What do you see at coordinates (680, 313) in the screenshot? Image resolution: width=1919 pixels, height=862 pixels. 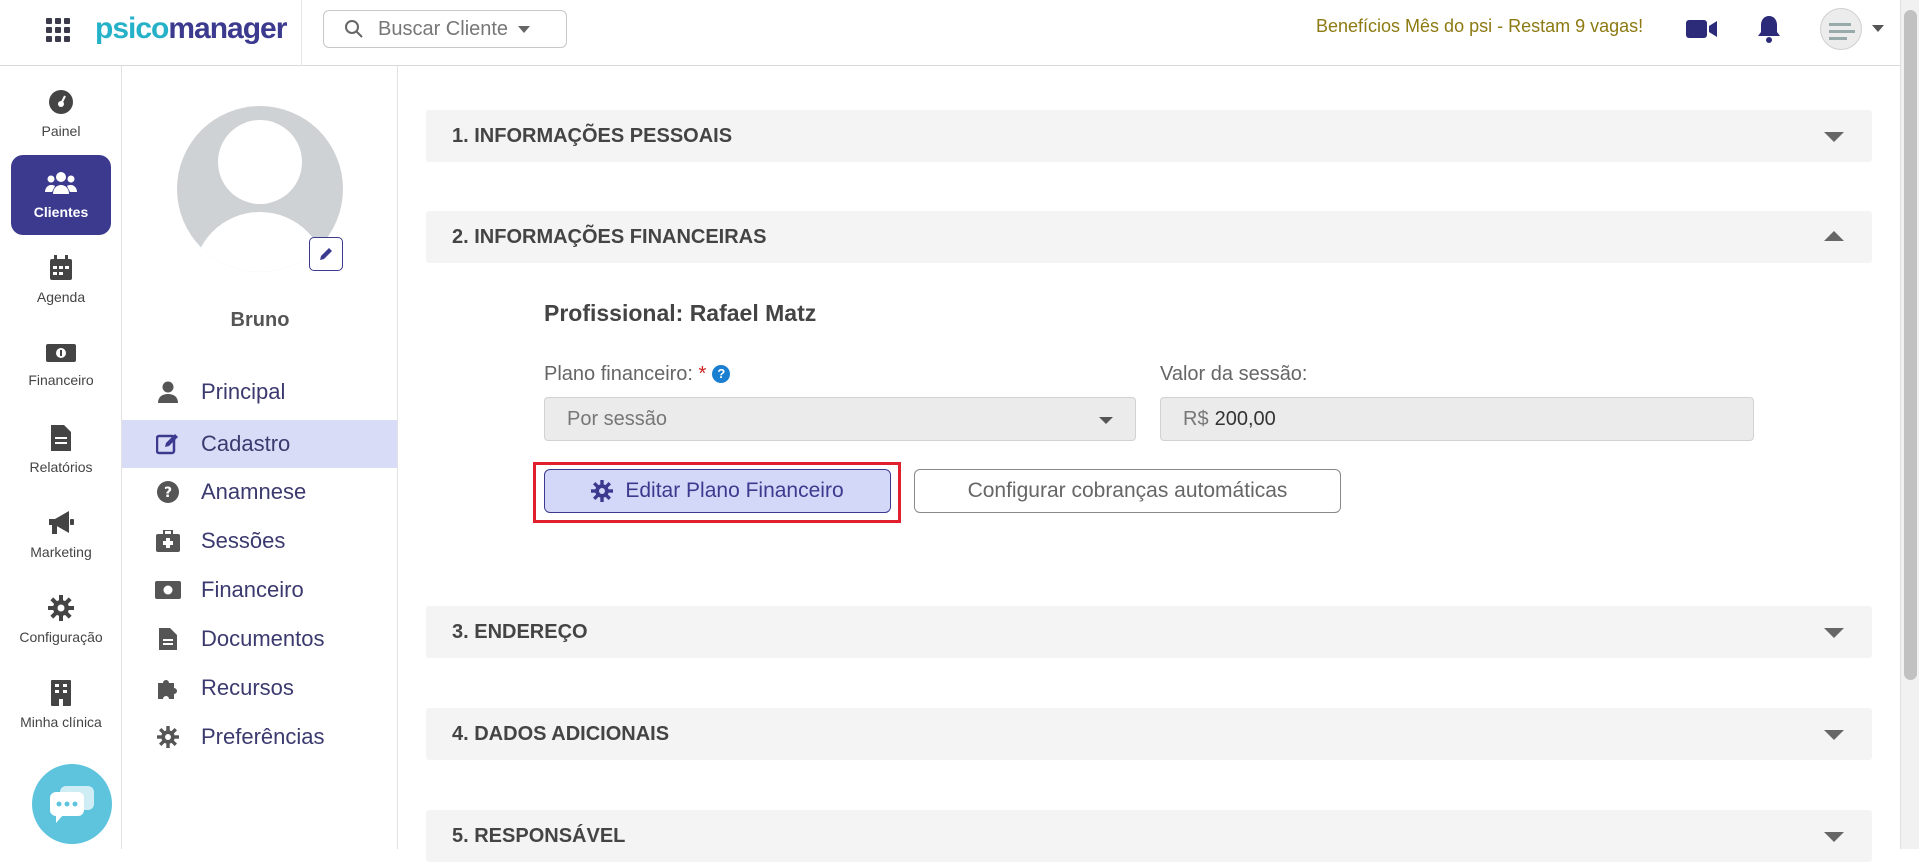 I see `professional-name: Profissional: Rafael Matz` at bounding box center [680, 313].